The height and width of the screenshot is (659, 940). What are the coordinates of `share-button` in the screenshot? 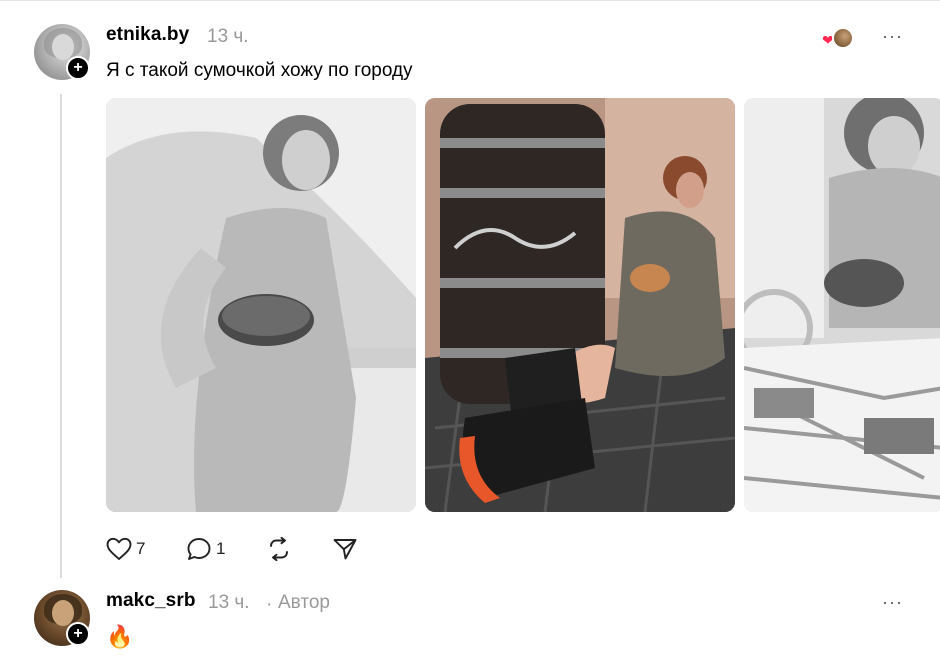 It's located at (345, 549).